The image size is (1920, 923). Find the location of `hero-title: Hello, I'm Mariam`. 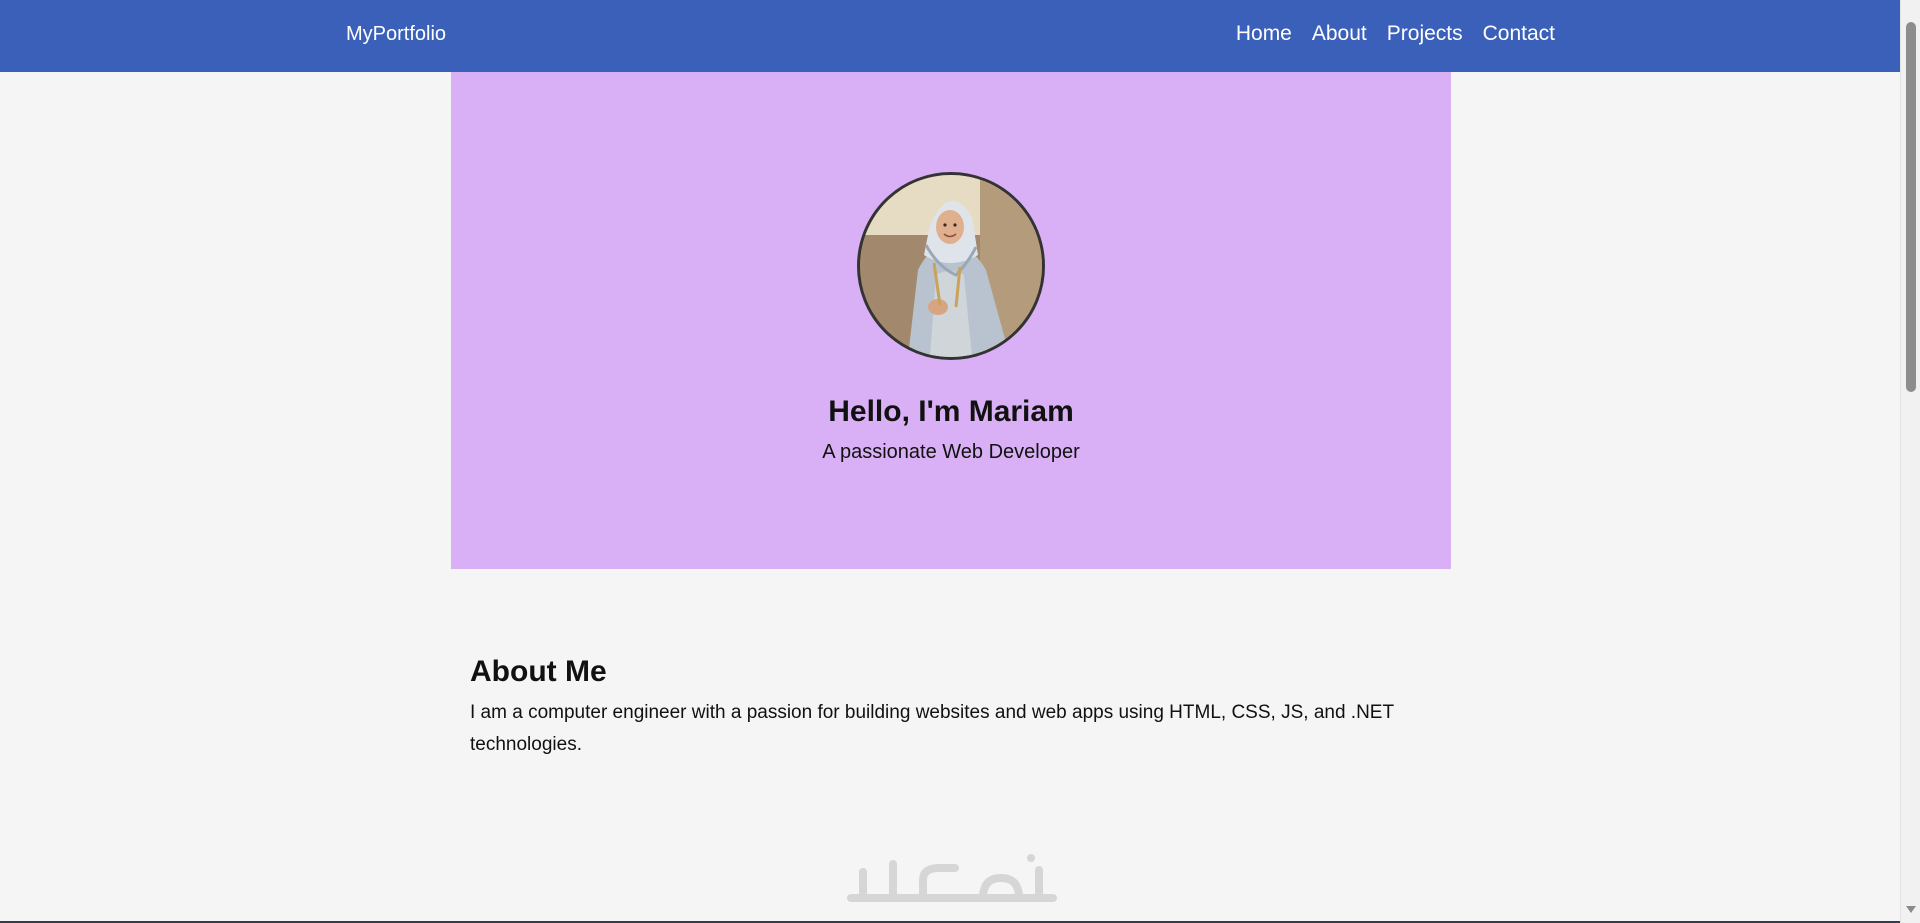

hero-title: Hello, I'm Mariam is located at coordinates (951, 411).